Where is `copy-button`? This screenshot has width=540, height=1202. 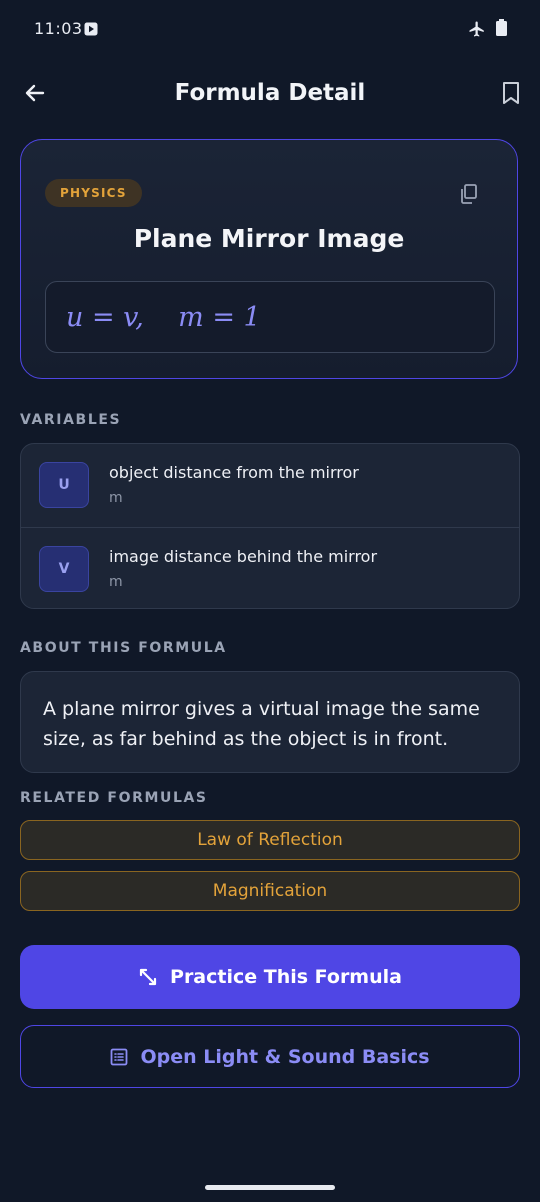
copy-button is located at coordinates (469, 194).